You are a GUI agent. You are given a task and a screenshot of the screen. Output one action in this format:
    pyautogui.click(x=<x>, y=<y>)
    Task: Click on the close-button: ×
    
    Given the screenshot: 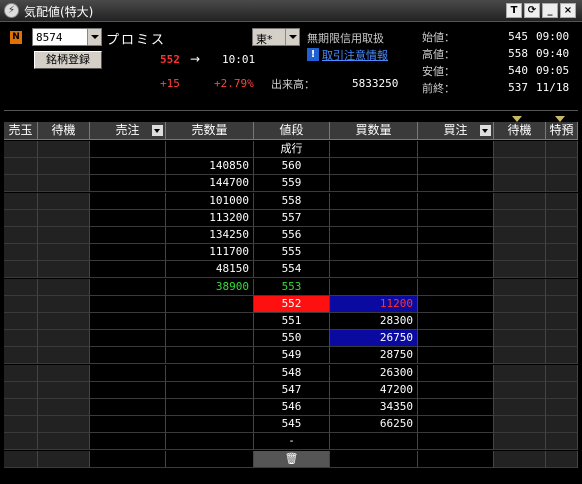 What is the action you would take?
    pyautogui.click(x=568, y=10)
    